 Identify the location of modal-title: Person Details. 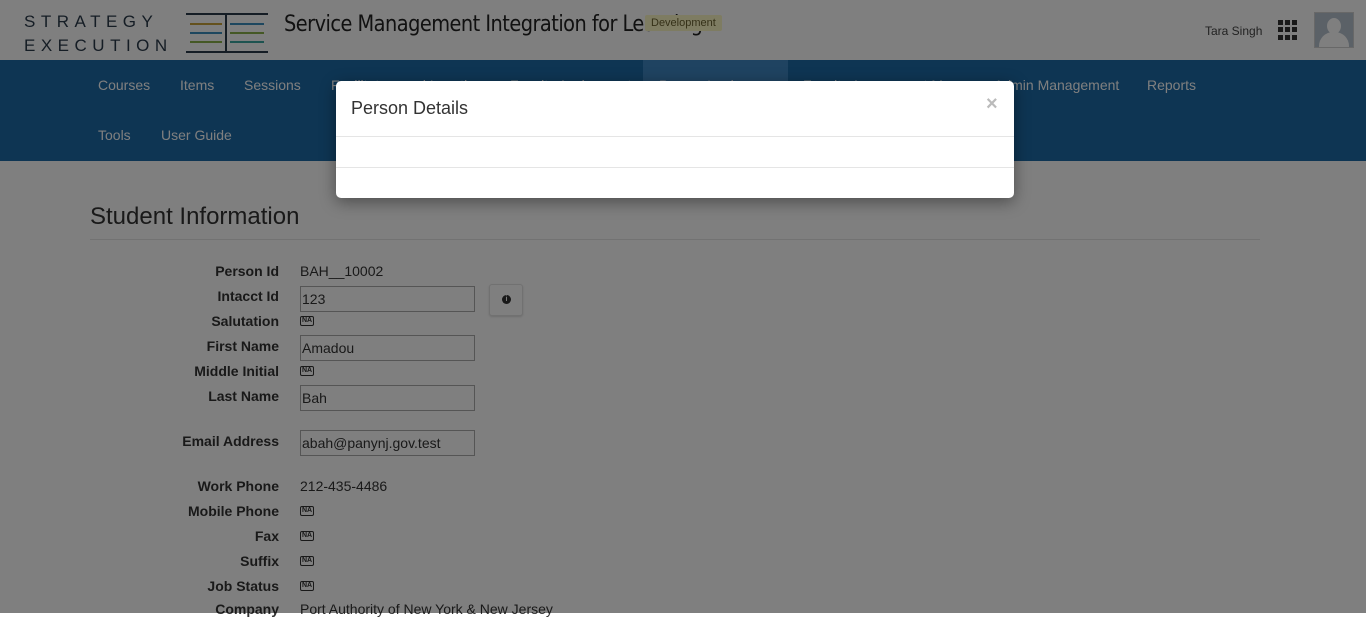
(410, 108).